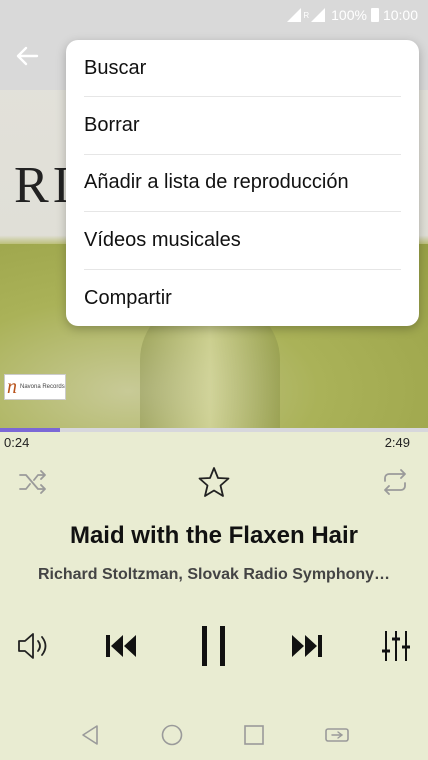 The image size is (428, 760). I want to click on clock: 10:00, so click(400, 15).